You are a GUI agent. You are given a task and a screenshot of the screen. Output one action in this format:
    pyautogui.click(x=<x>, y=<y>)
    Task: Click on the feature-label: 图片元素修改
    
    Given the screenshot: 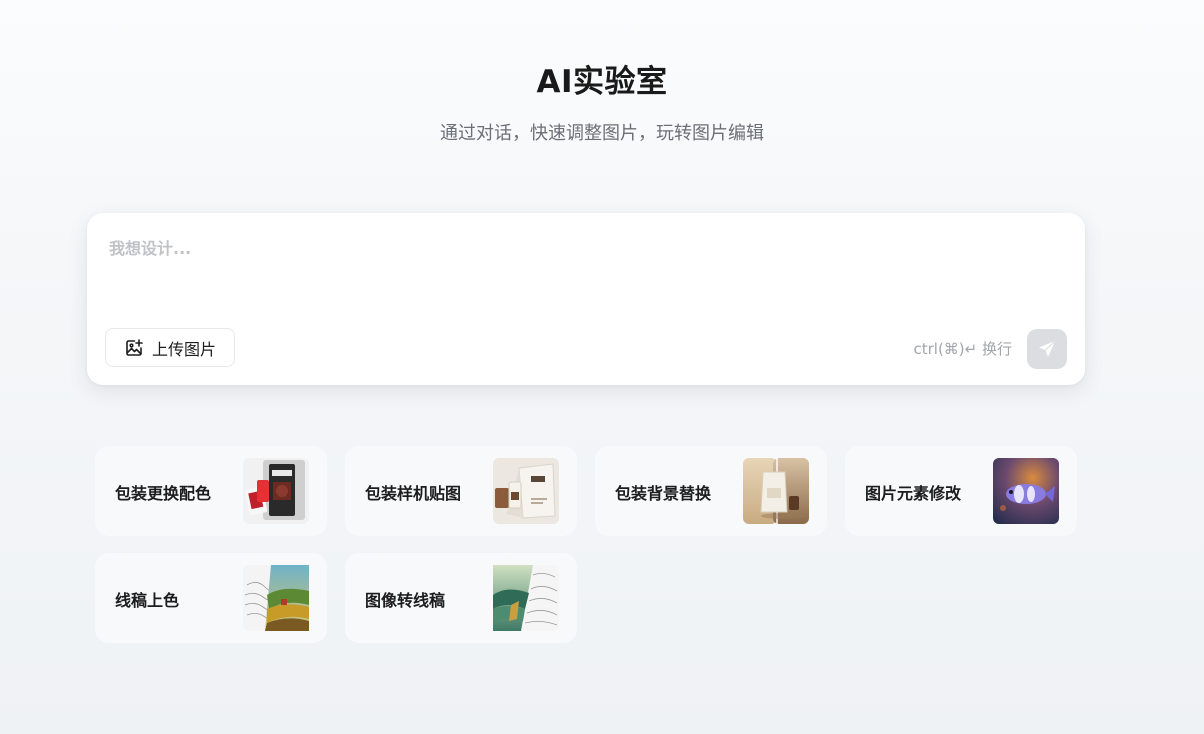 What is the action you would take?
    pyautogui.click(x=913, y=493)
    